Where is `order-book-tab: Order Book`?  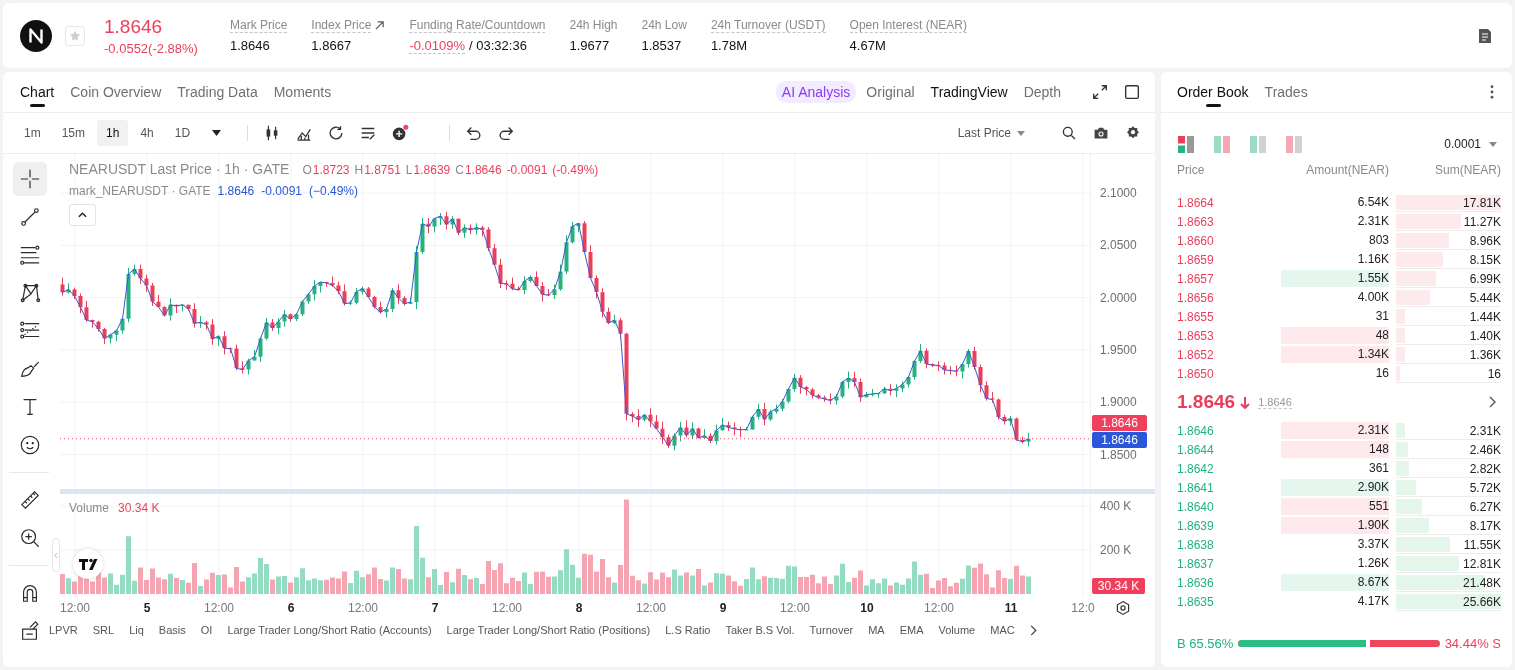 order-book-tab: Order Book is located at coordinates (1213, 92).